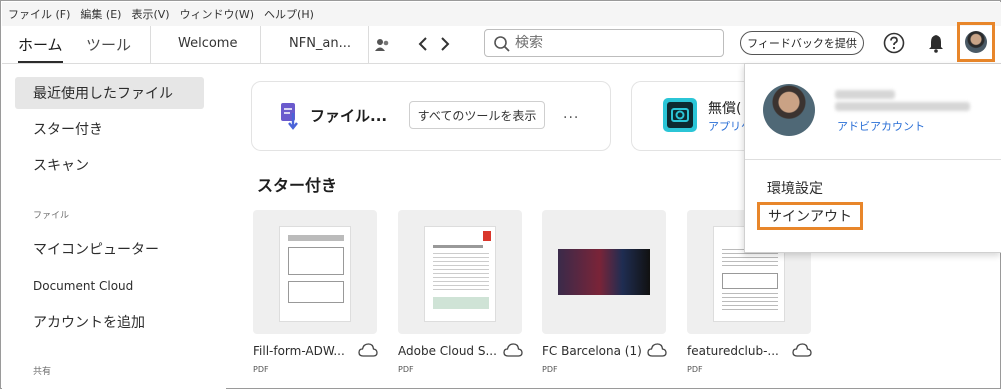 The image size is (1001, 389). I want to click on menu-file: ファイル (F), so click(39, 14).